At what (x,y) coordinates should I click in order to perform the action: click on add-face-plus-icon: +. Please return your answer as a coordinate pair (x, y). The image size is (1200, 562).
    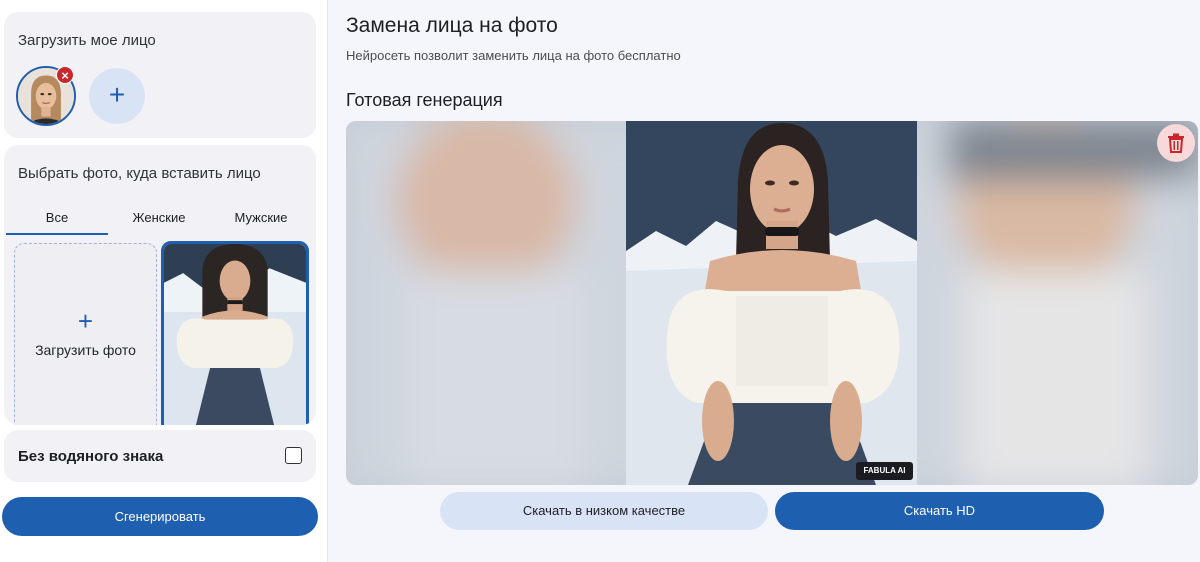
    Looking at the image, I should click on (117, 96).